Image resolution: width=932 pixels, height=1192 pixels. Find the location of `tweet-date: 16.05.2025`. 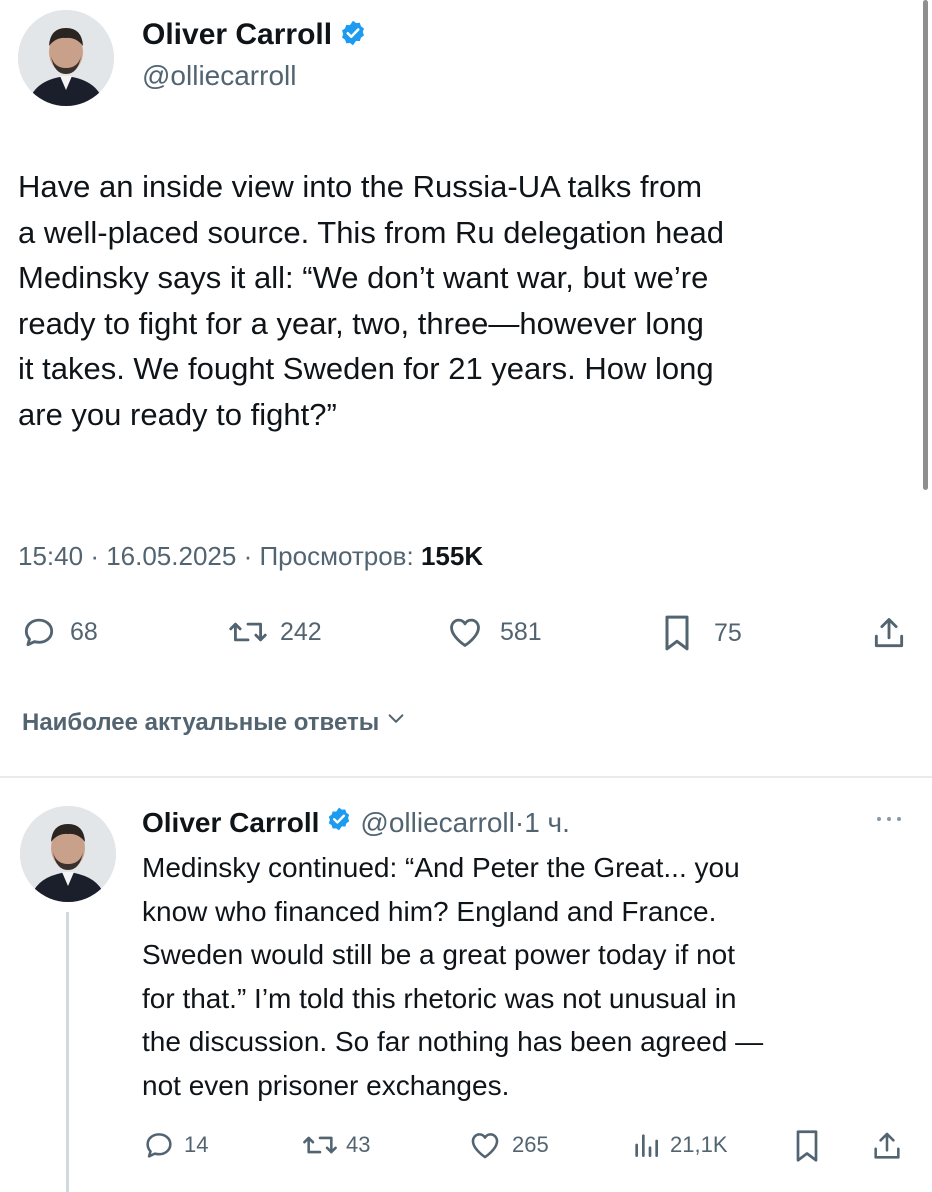

tweet-date: 16.05.2025 is located at coordinates (171, 556).